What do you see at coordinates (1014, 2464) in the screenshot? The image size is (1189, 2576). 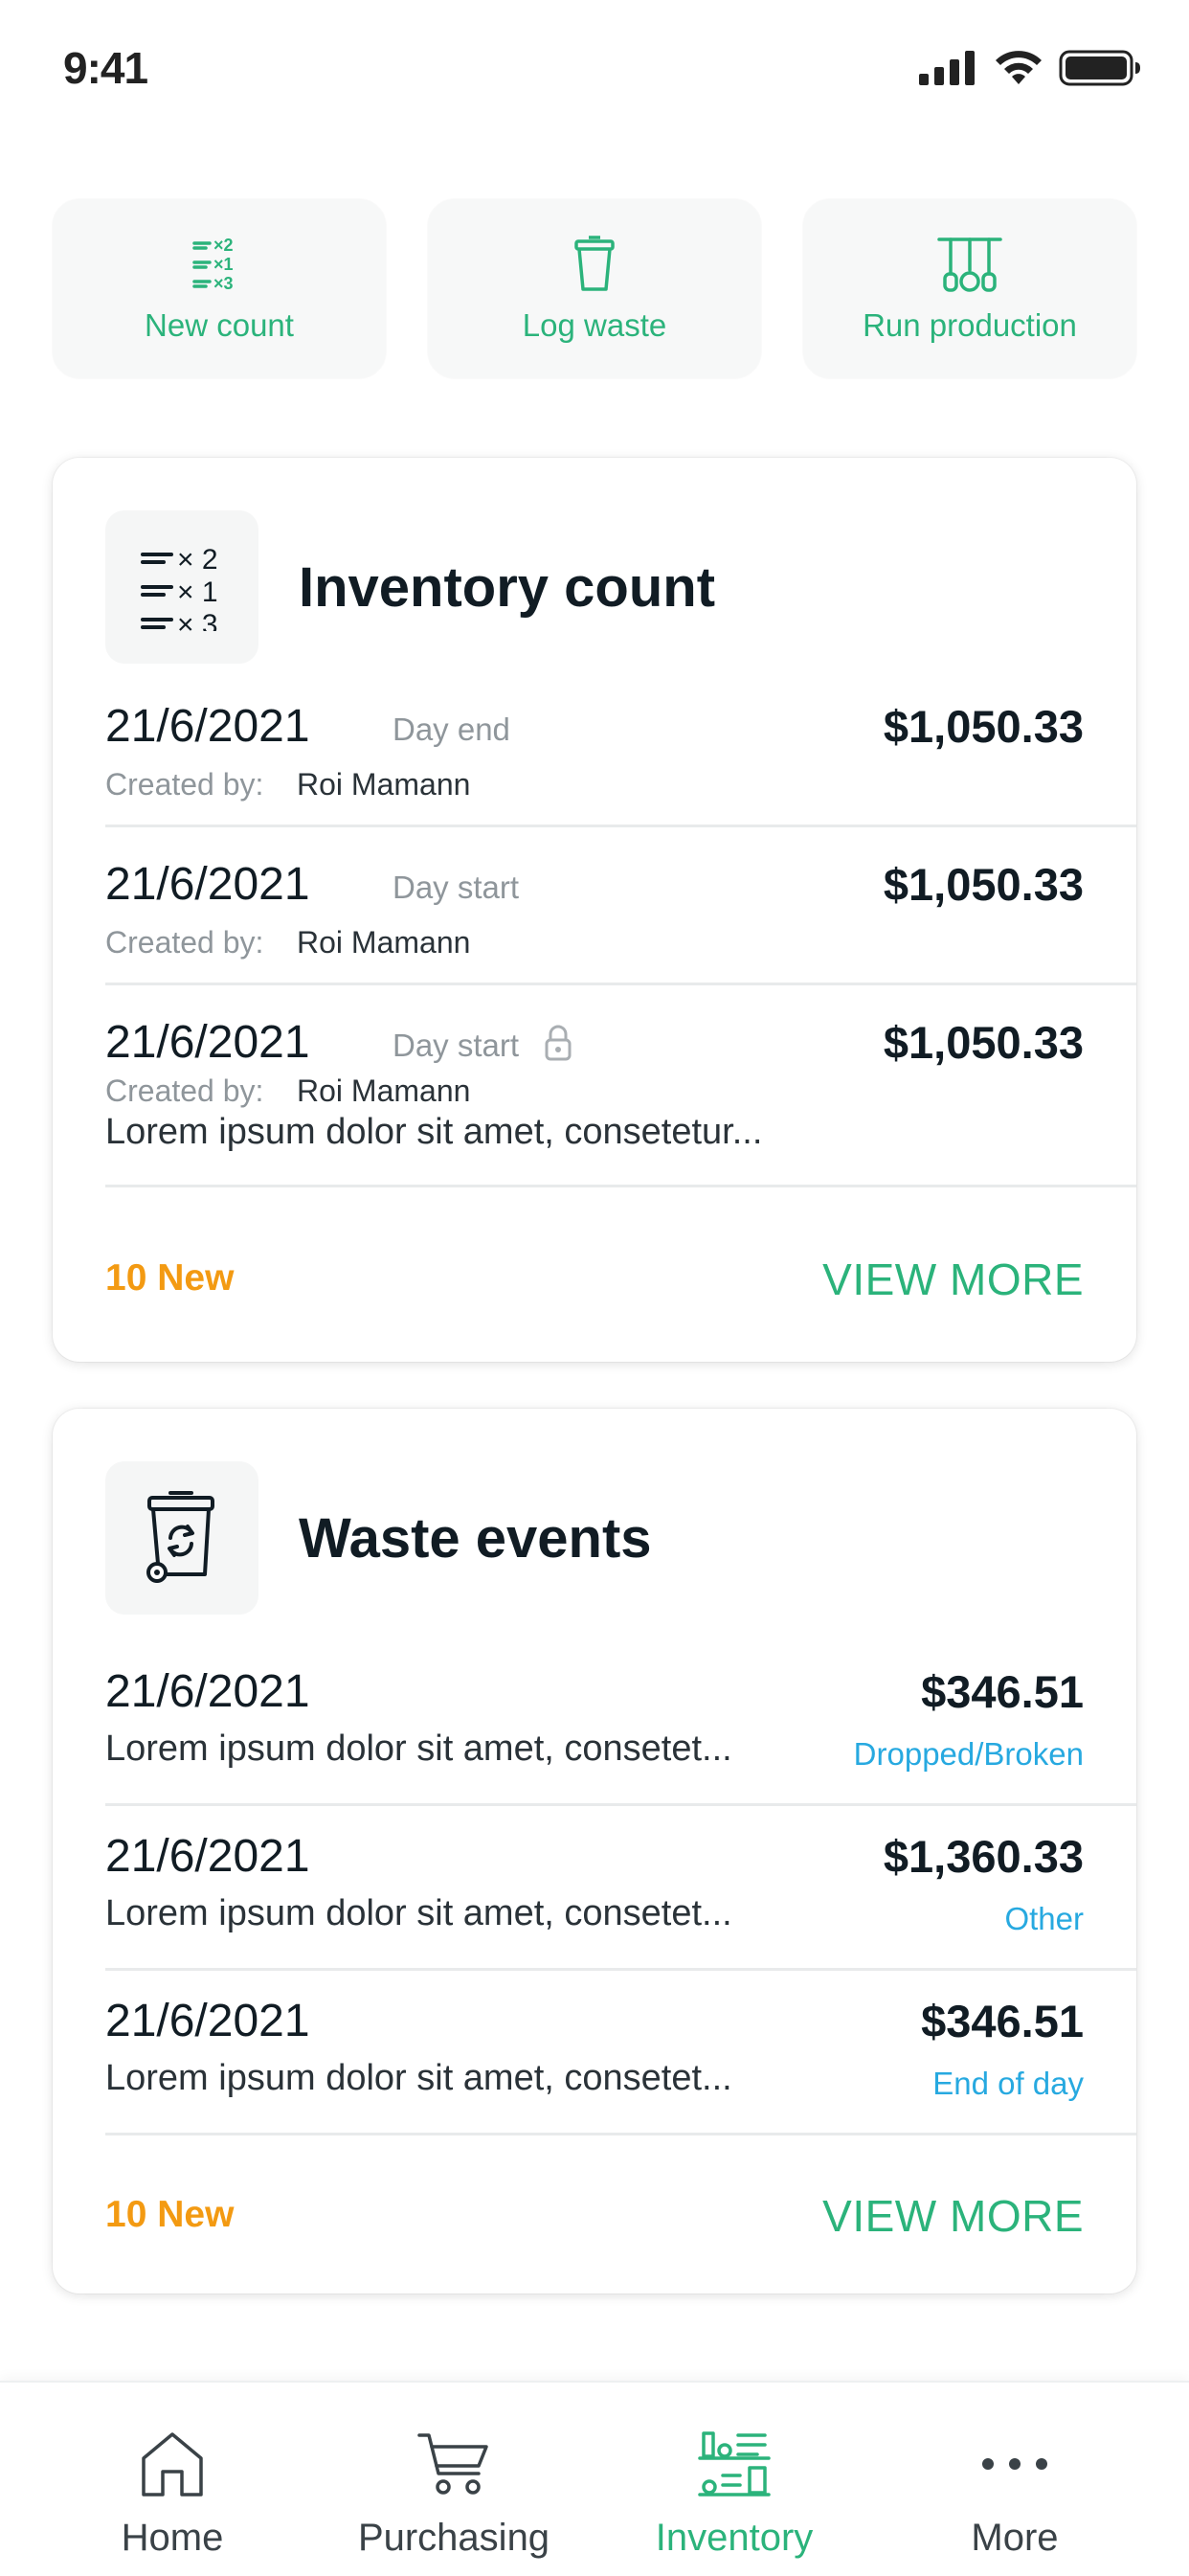 I see `more-dots-icon` at bounding box center [1014, 2464].